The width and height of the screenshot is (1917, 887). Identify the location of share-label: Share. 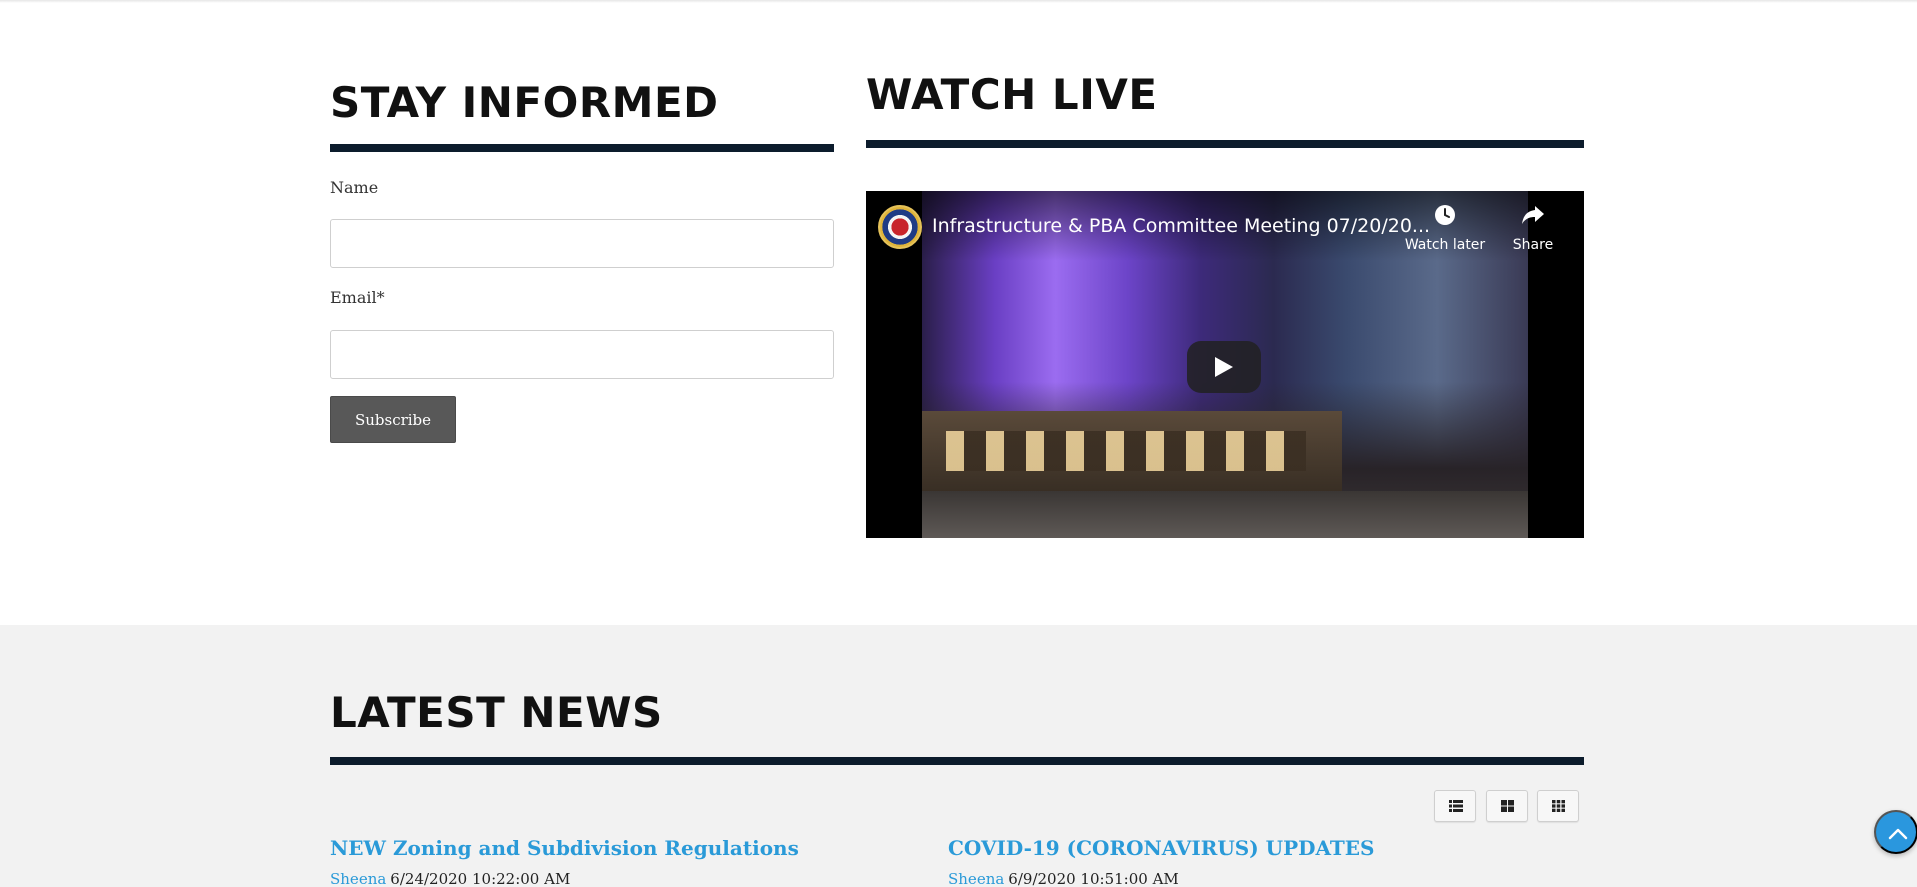
(1533, 245).